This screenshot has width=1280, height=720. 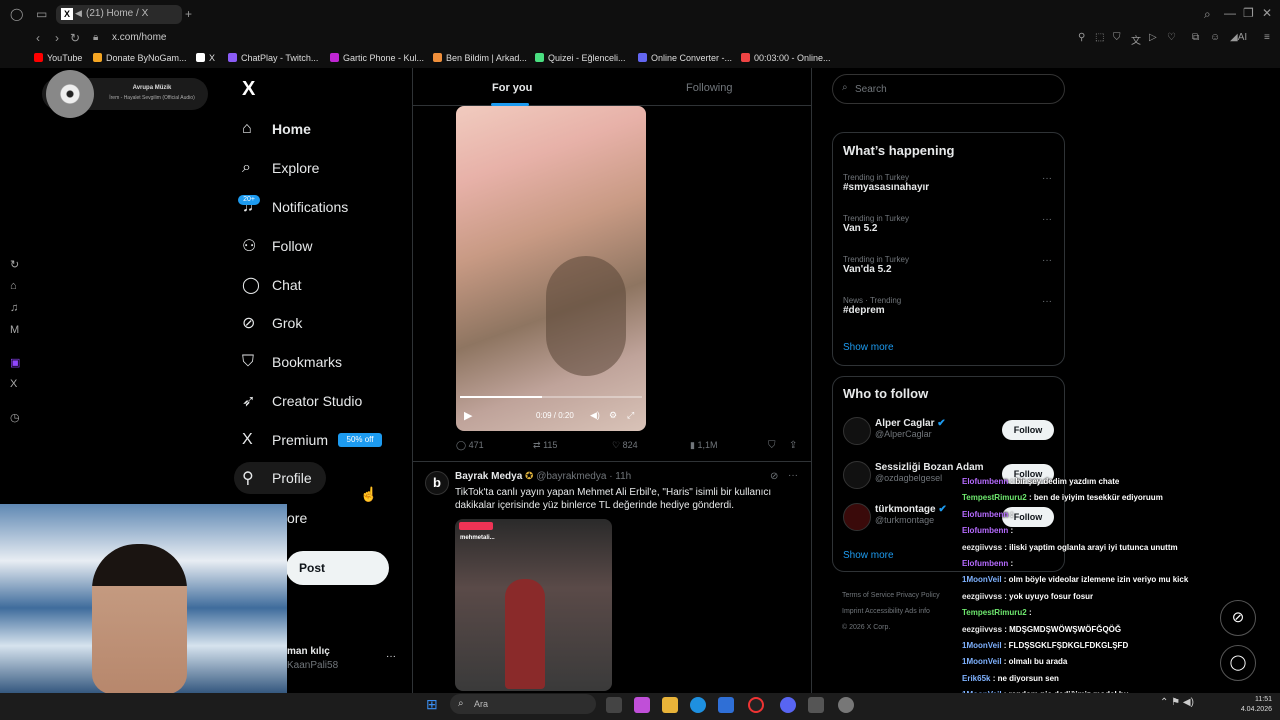 What do you see at coordinates (470, 445) in the screenshot?
I see `reply-action: ◯ 471` at bounding box center [470, 445].